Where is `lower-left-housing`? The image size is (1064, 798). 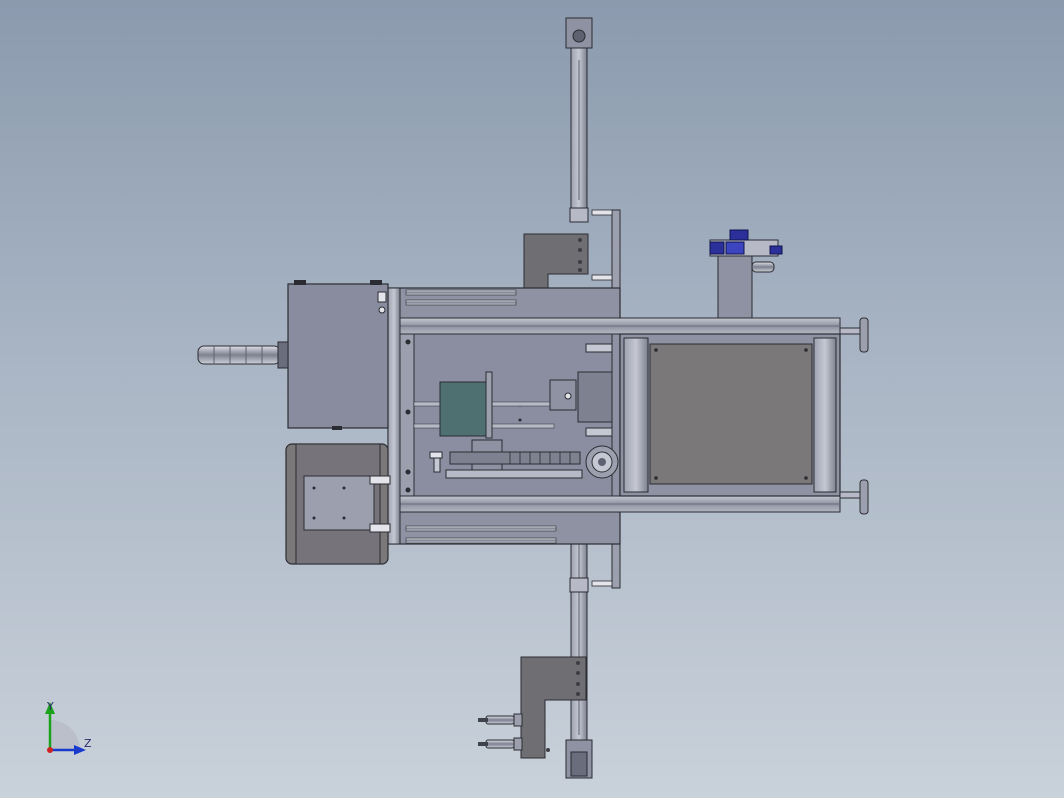
lower-left-housing is located at coordinates (338, 504).